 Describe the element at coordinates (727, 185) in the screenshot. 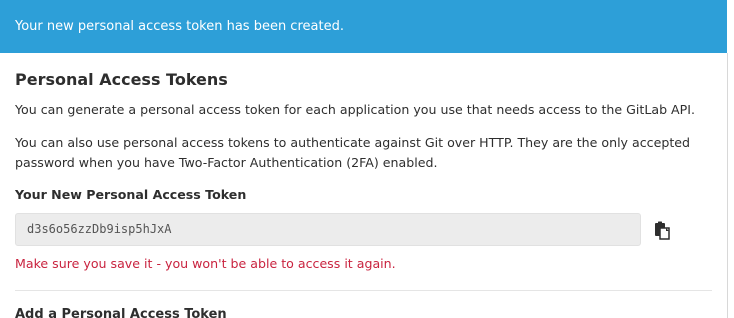

I see `content-border` at that location.